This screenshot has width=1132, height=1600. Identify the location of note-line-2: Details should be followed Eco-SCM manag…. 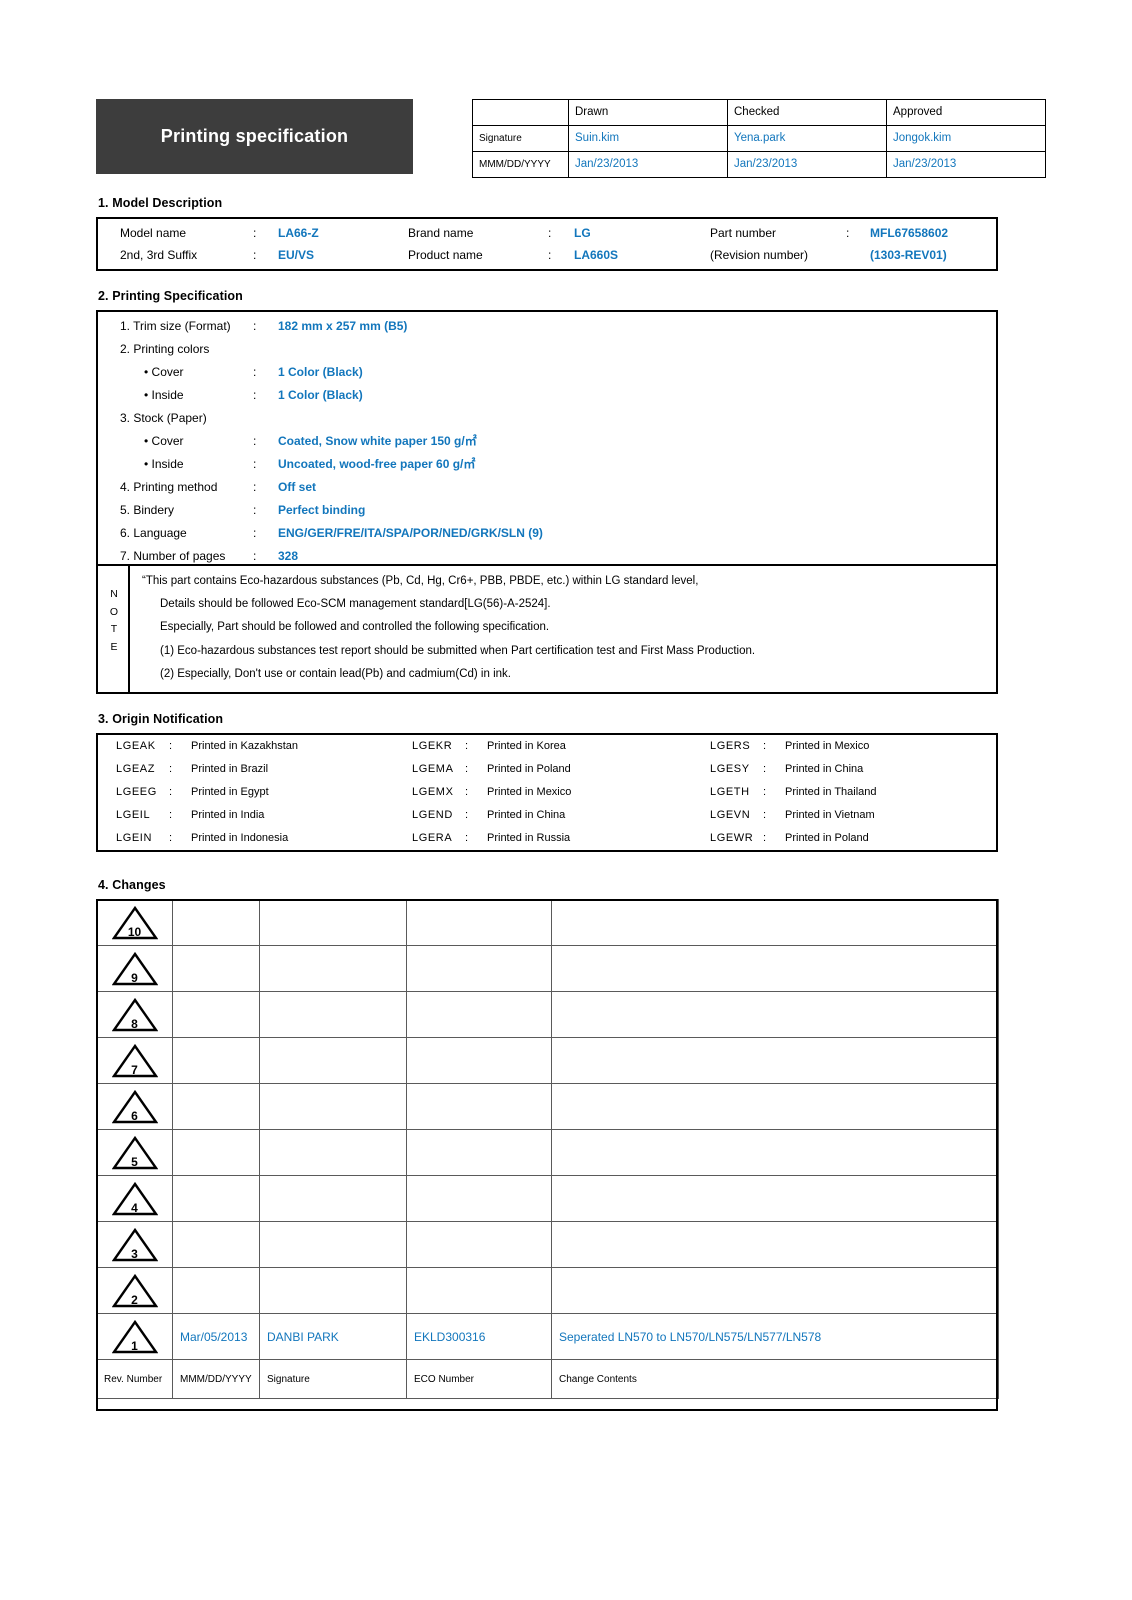
(355, 604).